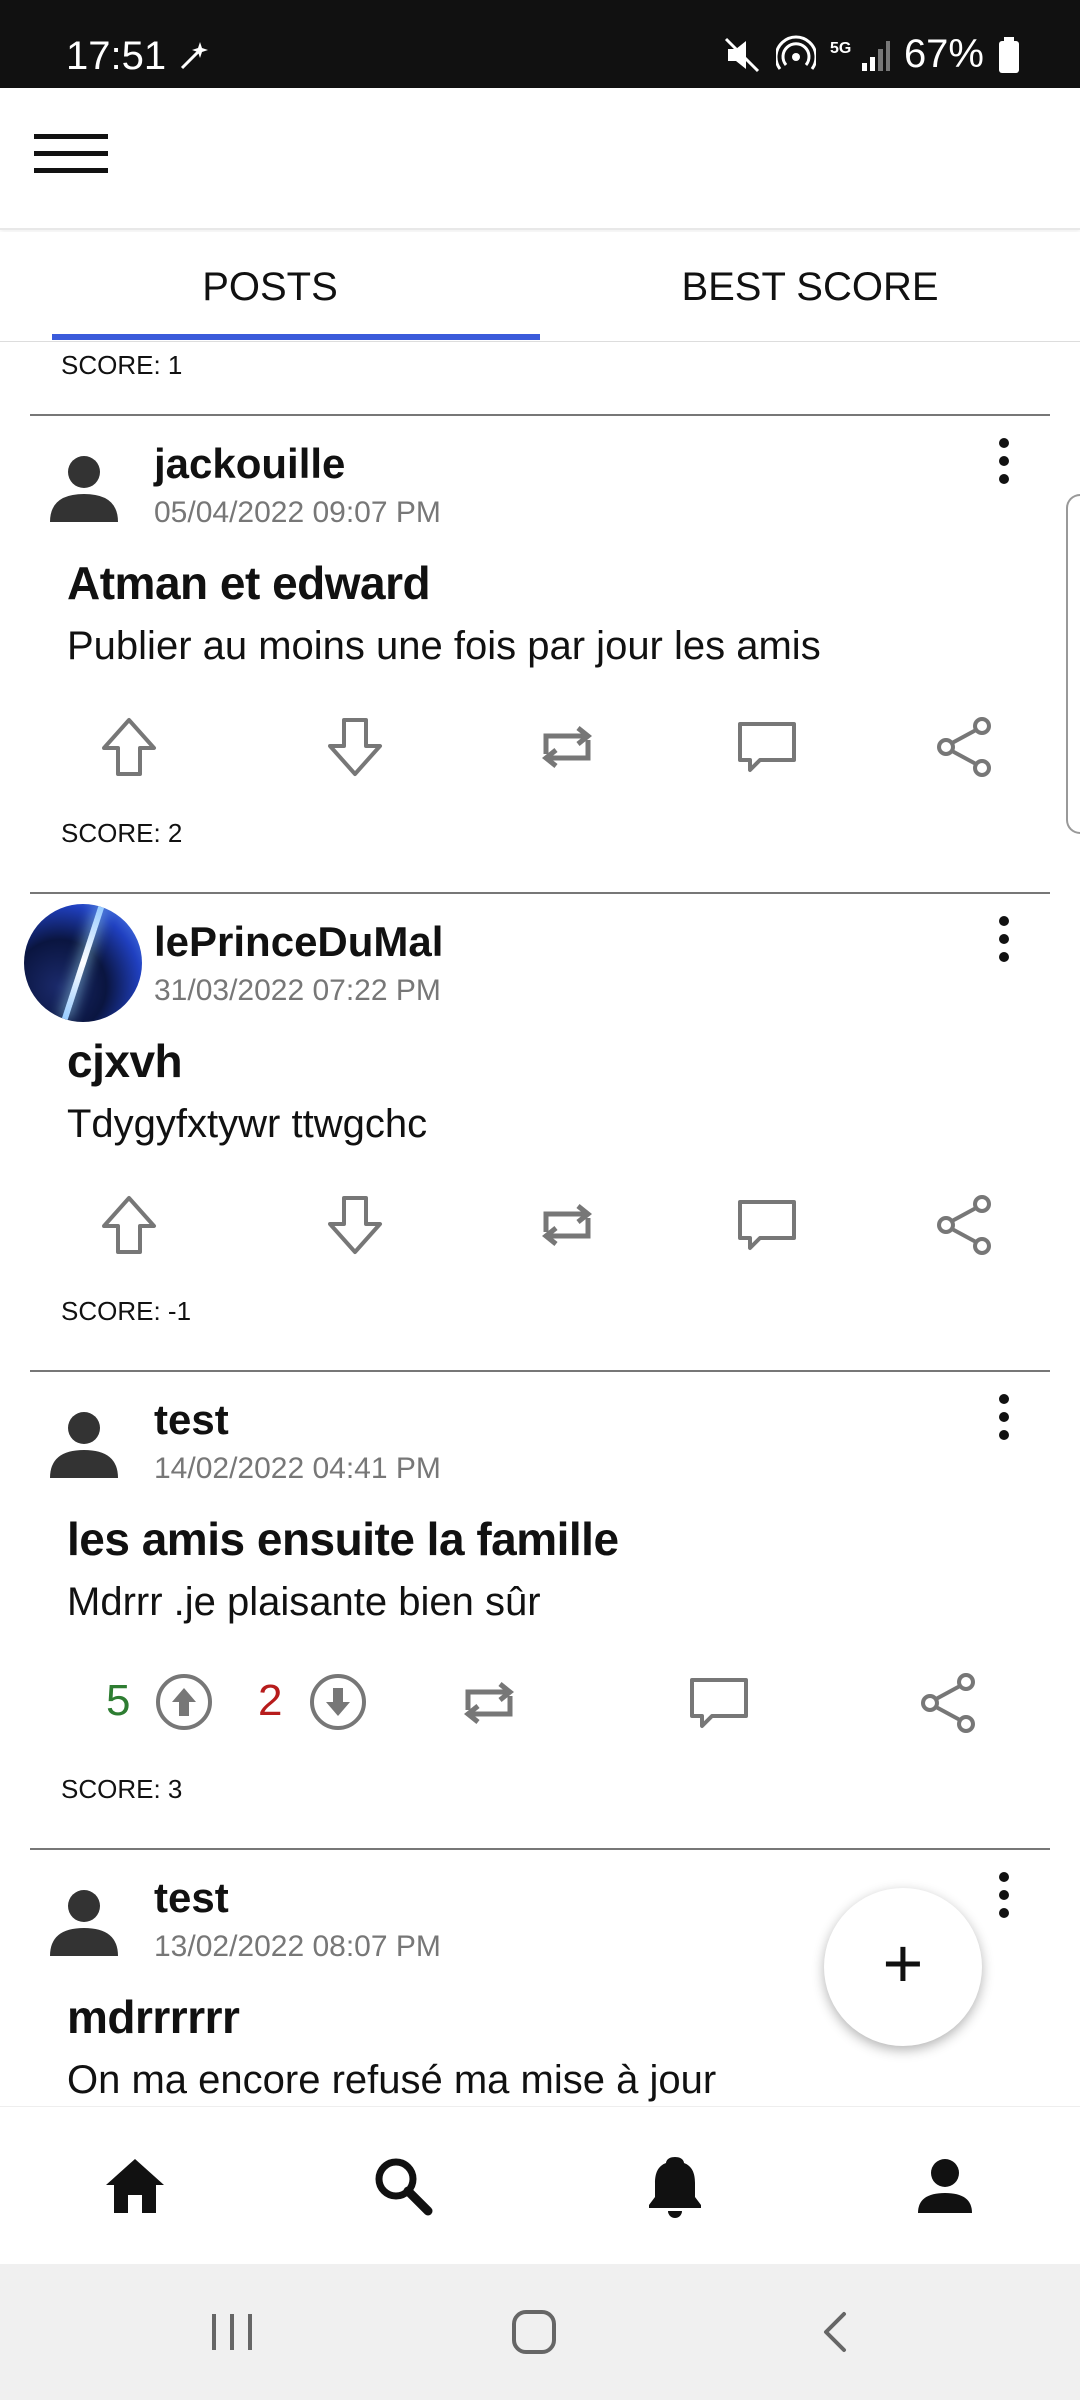  I want to click on arrow-down-circle-icon, so click(338, 1702).